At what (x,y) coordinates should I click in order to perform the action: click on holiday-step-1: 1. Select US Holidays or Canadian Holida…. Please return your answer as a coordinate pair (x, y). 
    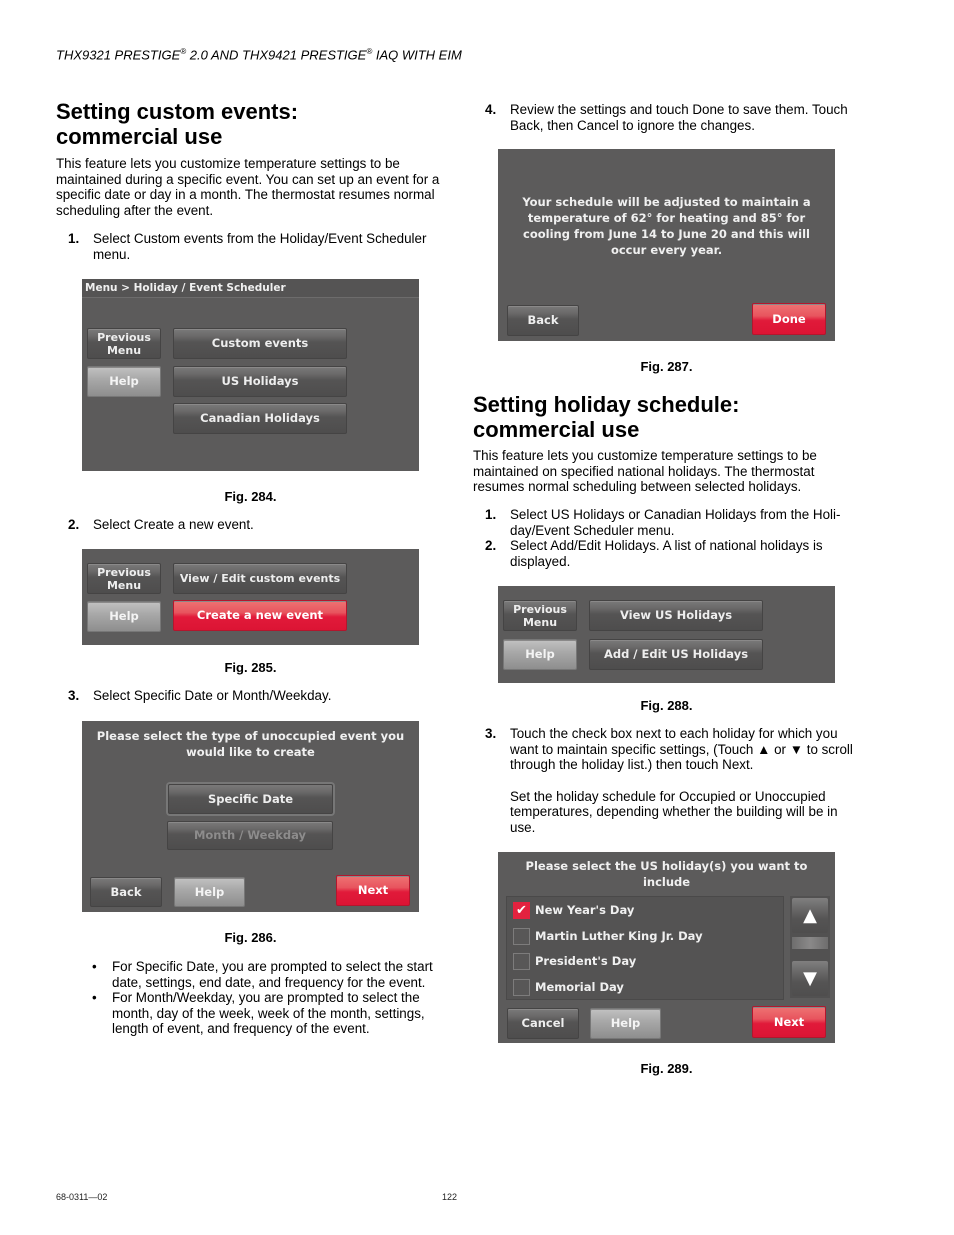
    Looking at the image, I should click on (663, 522).